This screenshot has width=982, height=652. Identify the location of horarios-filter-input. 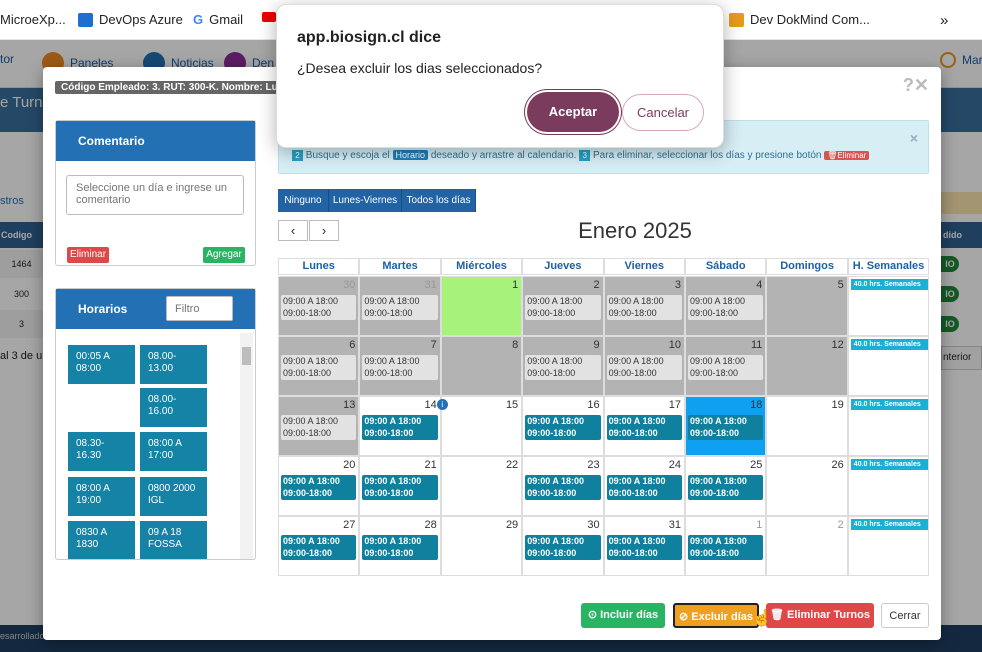
(199, 308).